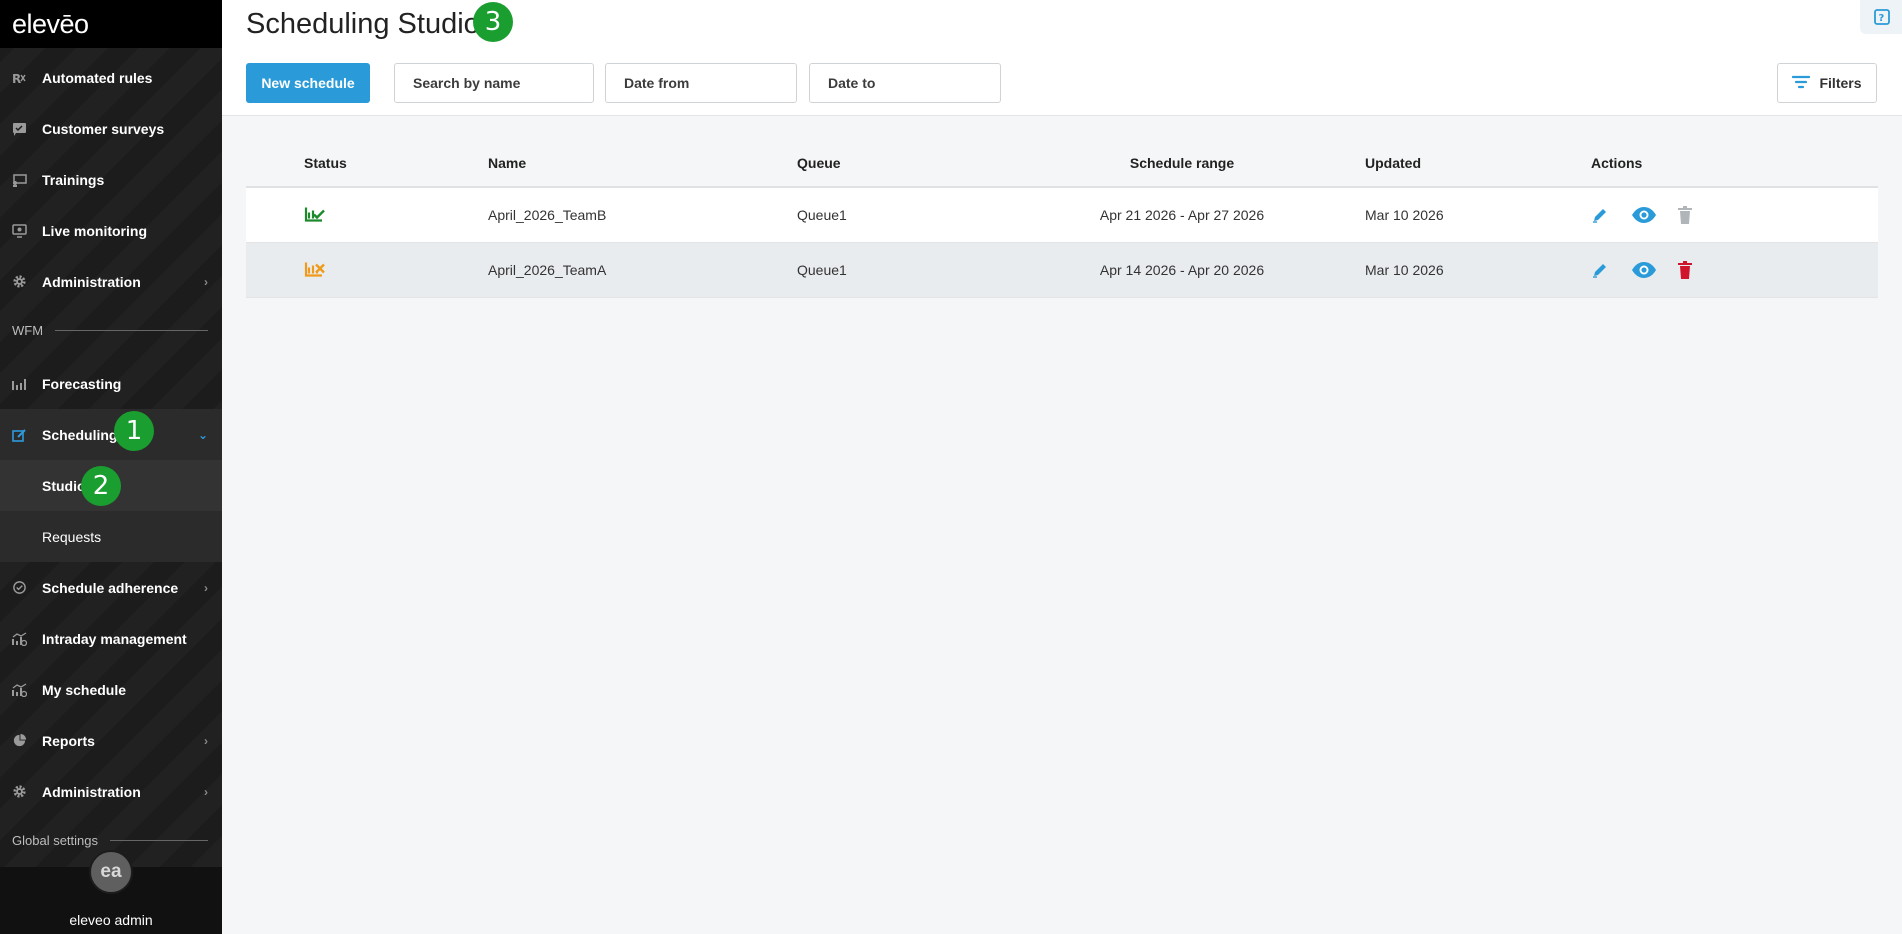 The width and height of the screenshot is (1902, 934). Describe the element at coordinates (84, 689) in the screenshot. I see `sidebar-item-label: My schedule` at that location.